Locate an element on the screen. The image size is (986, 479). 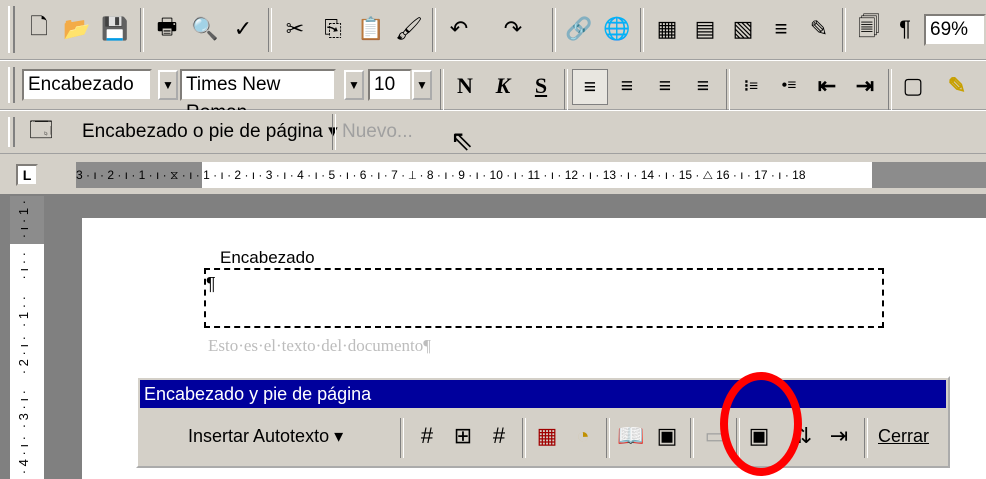
style-combo: Encabezado is located at coordinates (87, 85).